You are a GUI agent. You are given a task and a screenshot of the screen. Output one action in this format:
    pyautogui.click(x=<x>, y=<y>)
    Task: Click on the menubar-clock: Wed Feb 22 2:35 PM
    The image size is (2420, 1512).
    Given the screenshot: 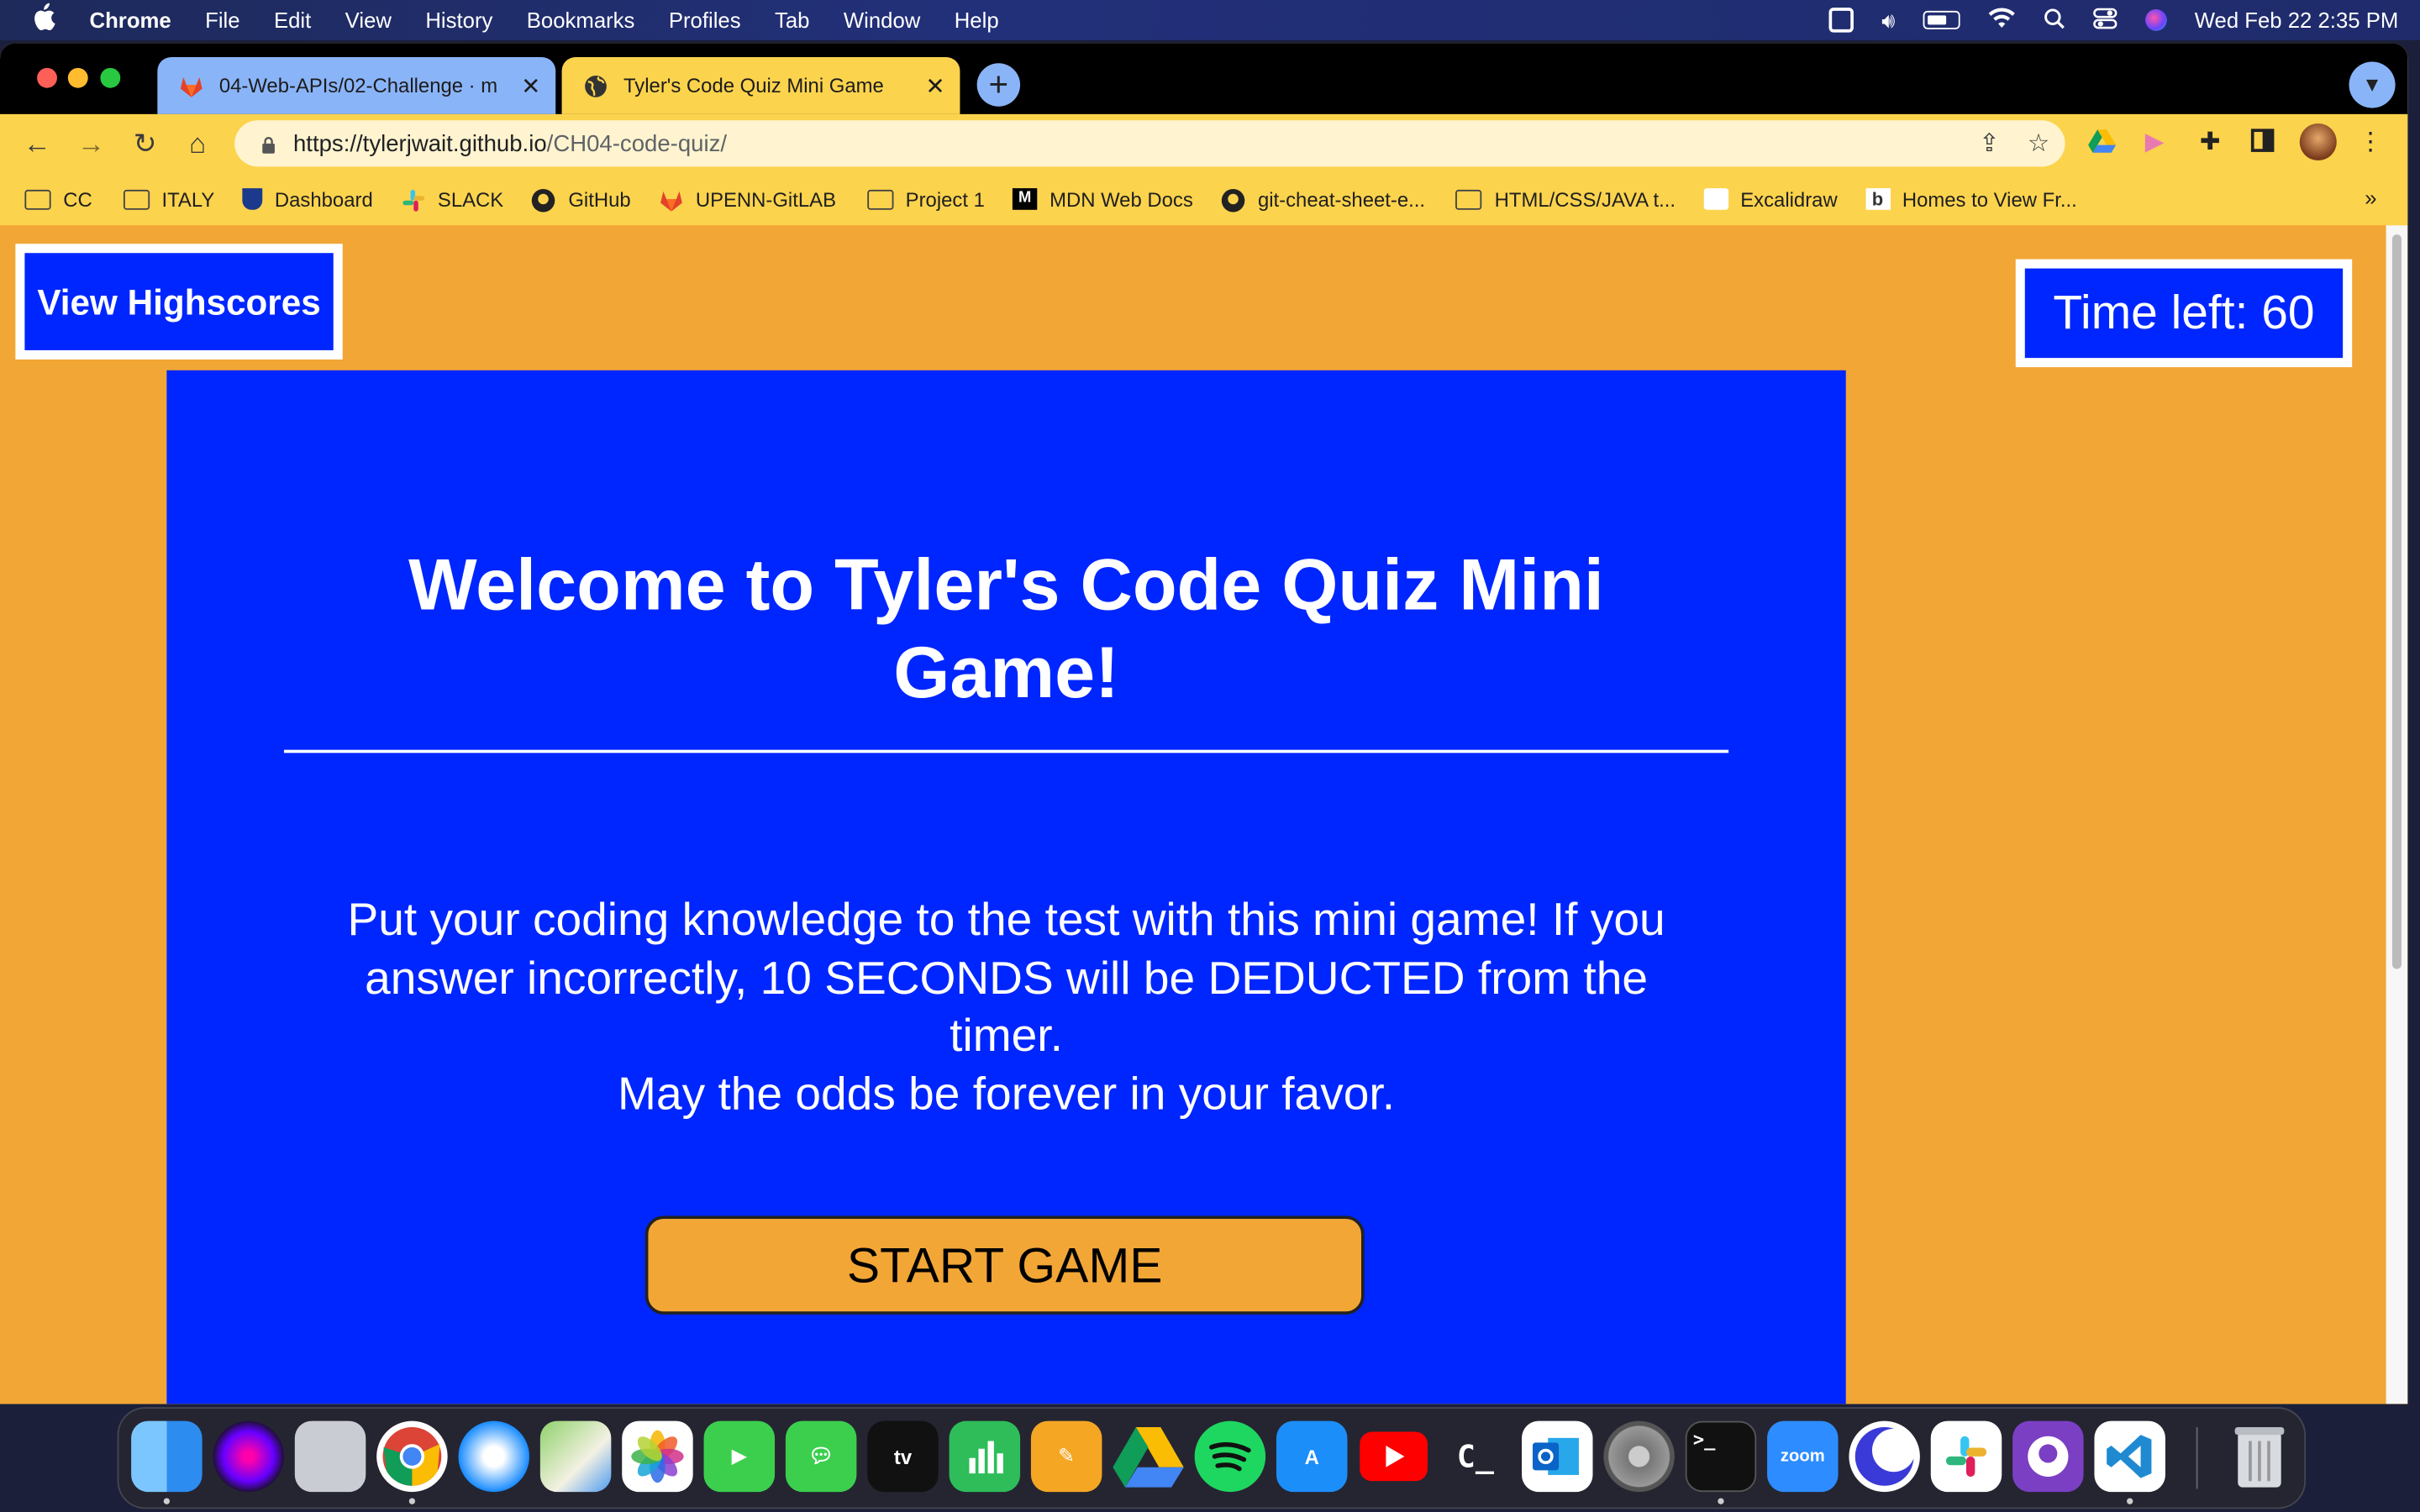 What is the action you would take?
    pyautogui.click(x=2297, y=20)
    